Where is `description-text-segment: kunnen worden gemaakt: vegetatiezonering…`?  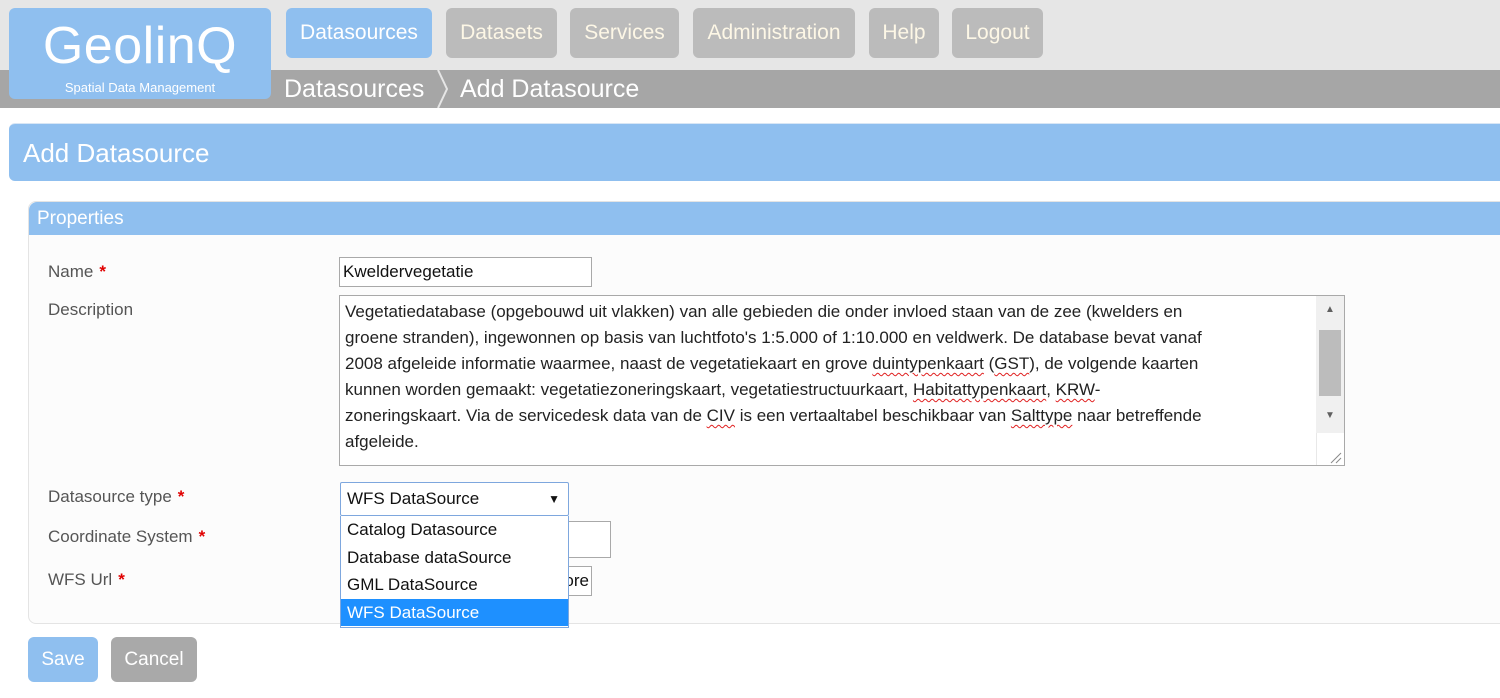
description-text-segment: kunnen worden gemaakt: vegetatiezonering… is located at coordinates (629, 389).